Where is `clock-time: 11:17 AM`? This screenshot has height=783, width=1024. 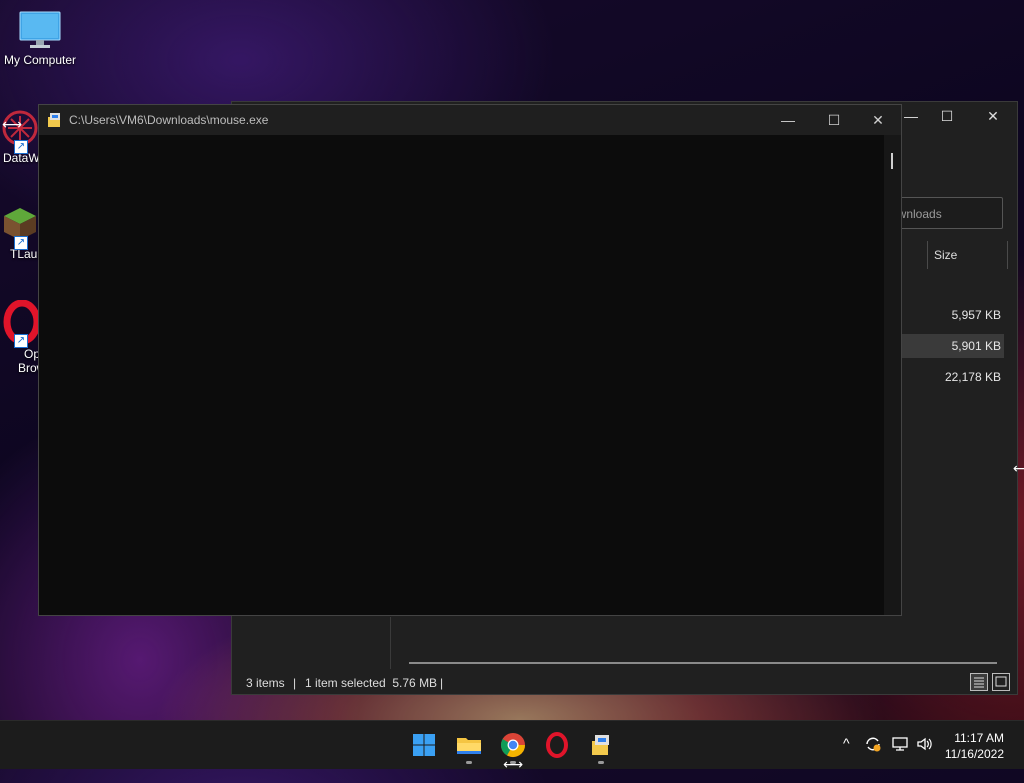
clock-time: 11:17 AM is located at coordinates (979, 738).